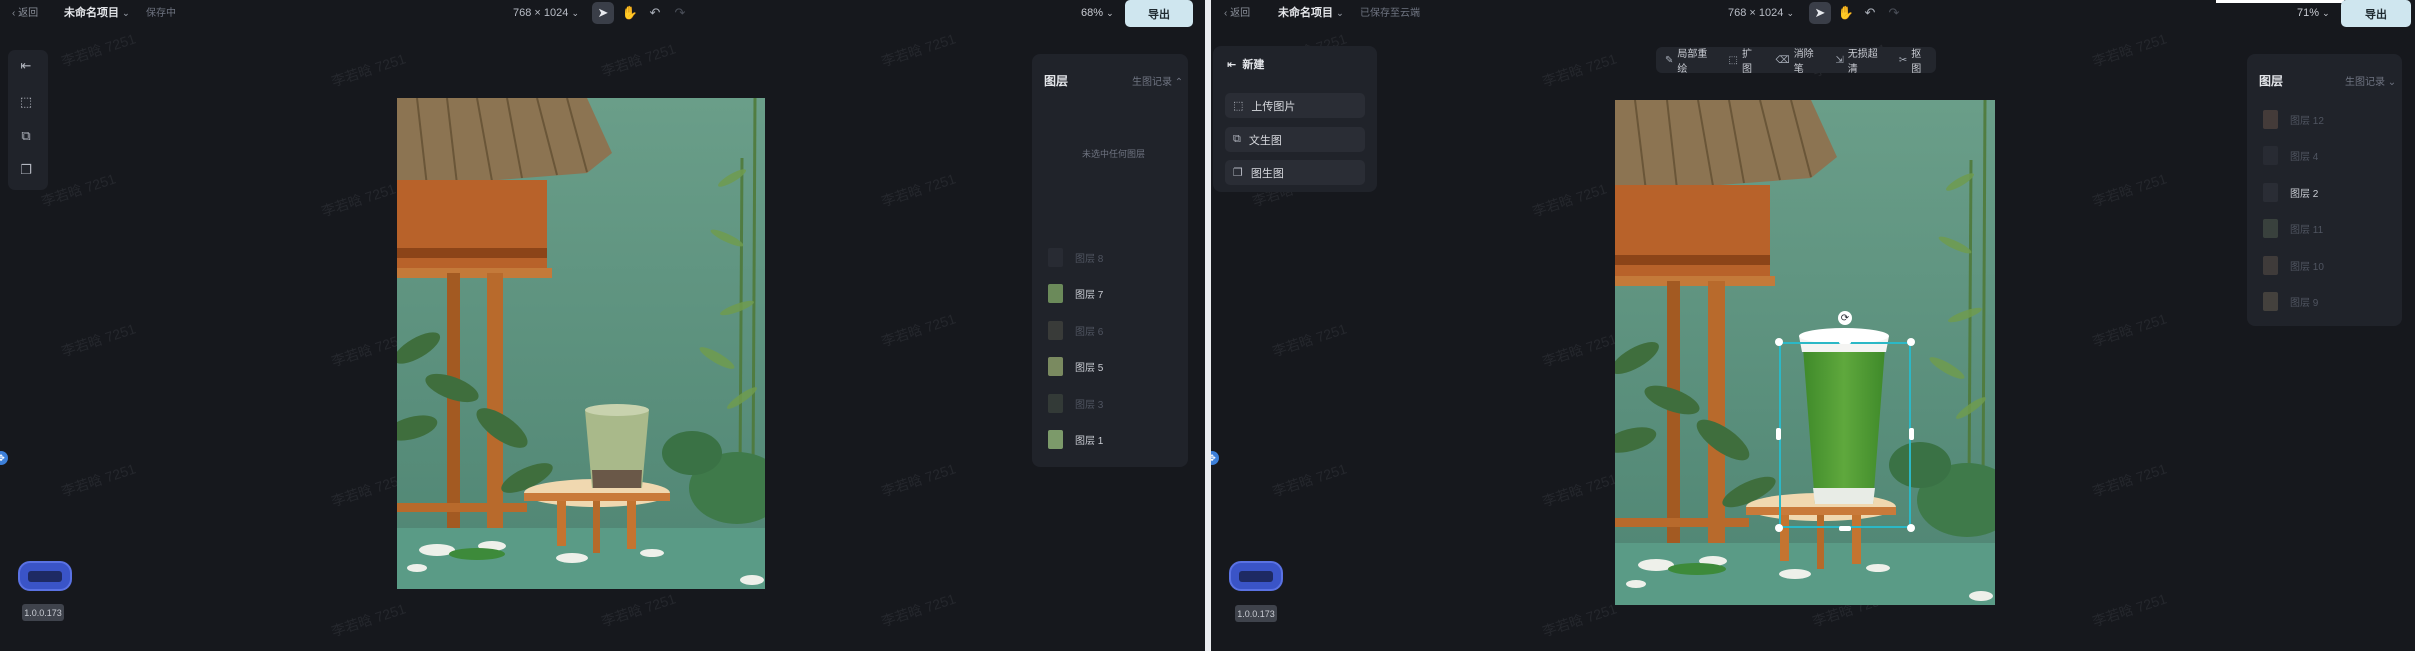 The height and width of the screenshot is (651, 2415). I want to click on layer-item: 图层 9, so click(2290, 302).